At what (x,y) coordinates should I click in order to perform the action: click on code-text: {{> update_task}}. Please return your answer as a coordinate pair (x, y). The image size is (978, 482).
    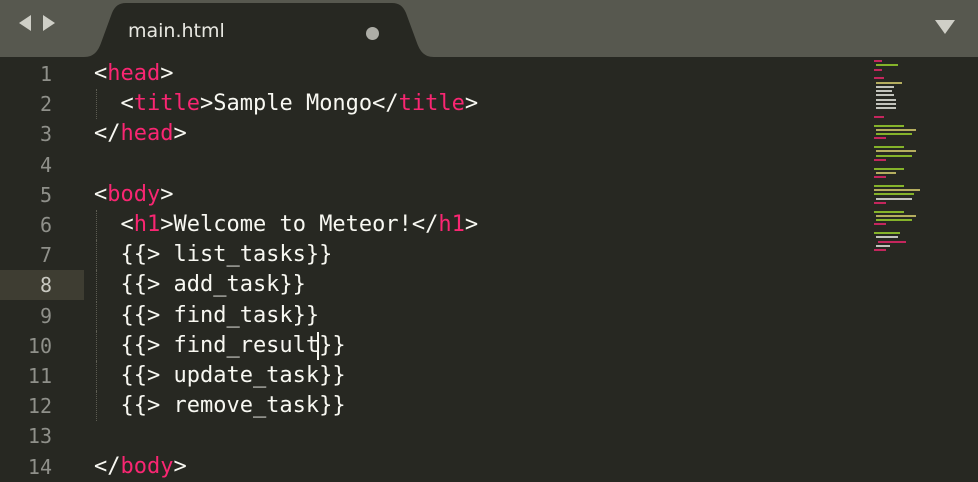
    Looking at the image, I should click on (220, 375).